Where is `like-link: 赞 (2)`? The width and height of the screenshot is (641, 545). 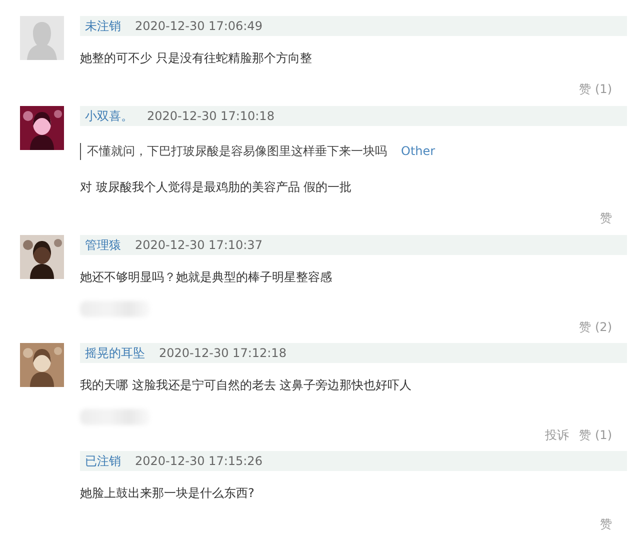 like-link: 赞 (2) is located at coordinates (595, 327).